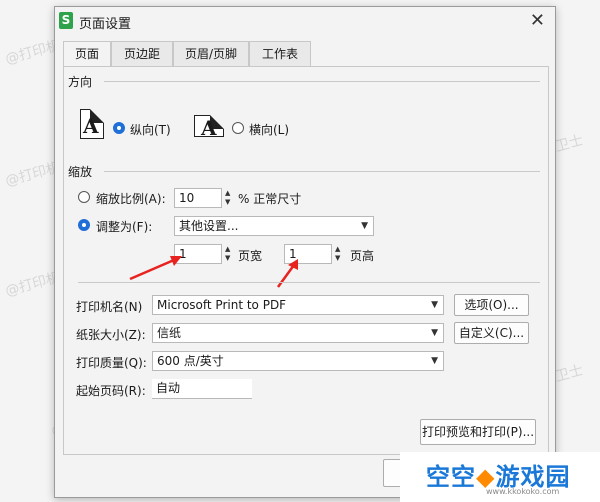  What do you see at coordinates (84, 197) in the screenshot?
I see `scale-percent-radio` at bounding box center [84, 197].